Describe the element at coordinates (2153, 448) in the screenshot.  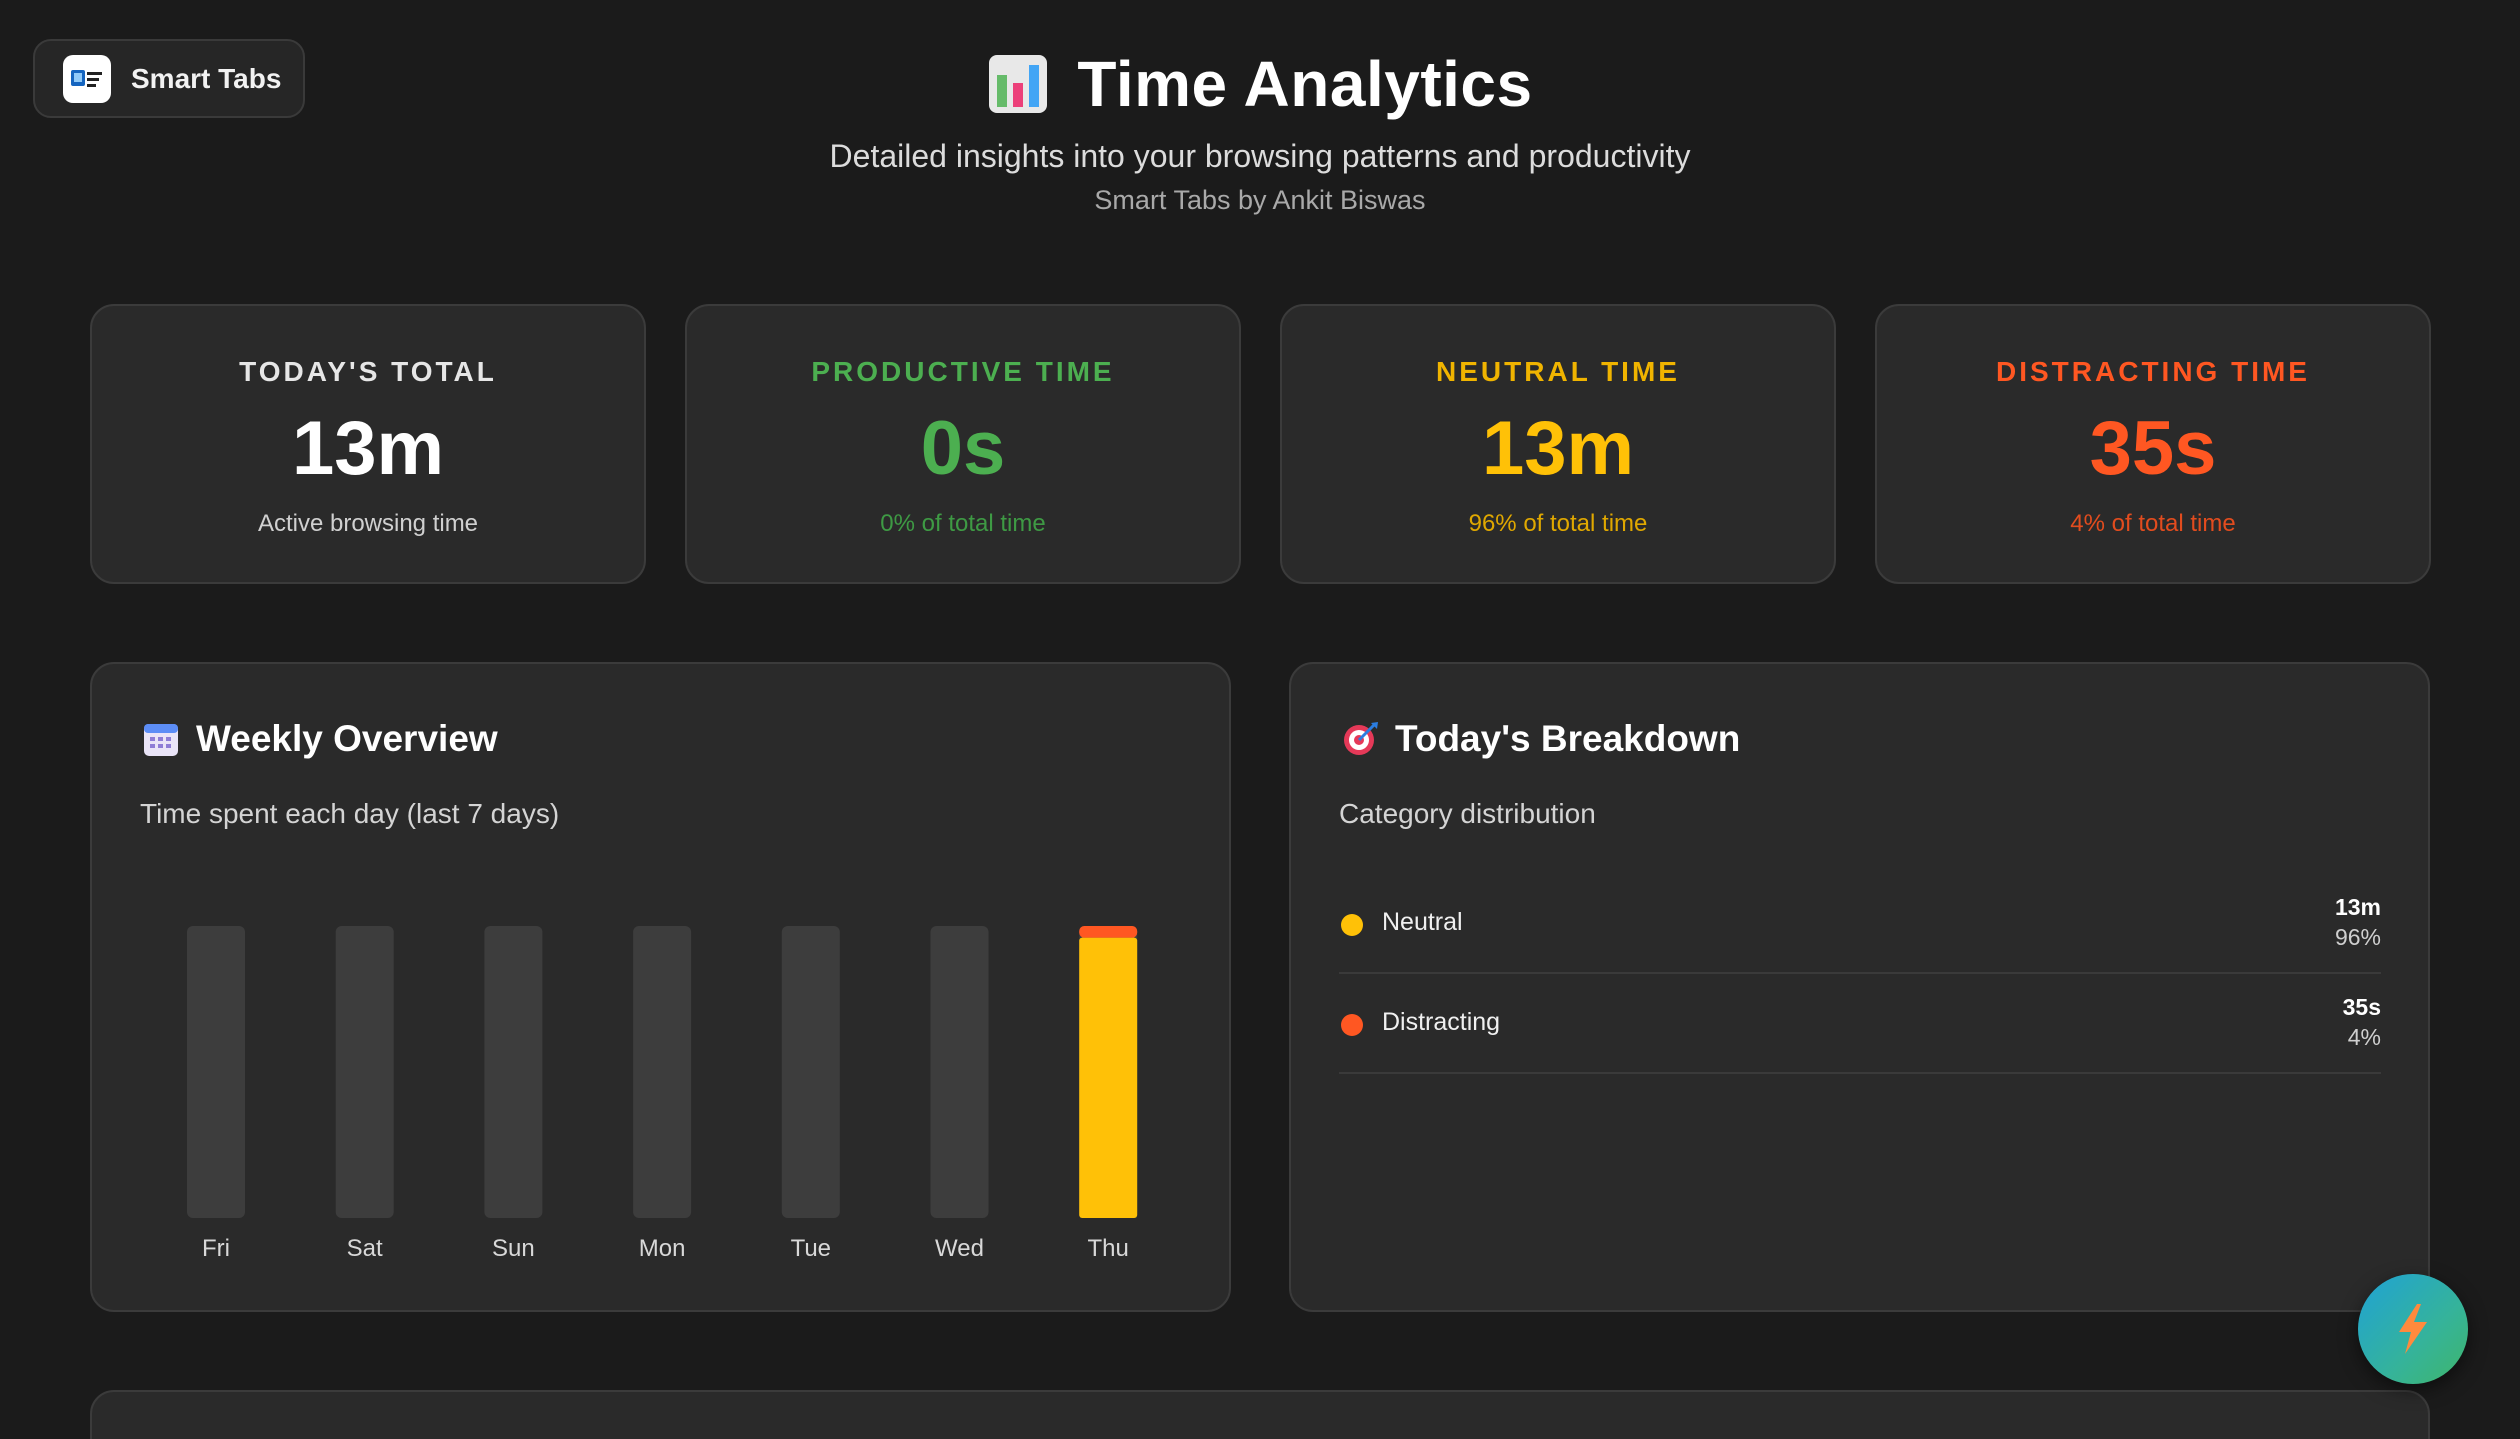
I see `stat-value: 35s` at that location.